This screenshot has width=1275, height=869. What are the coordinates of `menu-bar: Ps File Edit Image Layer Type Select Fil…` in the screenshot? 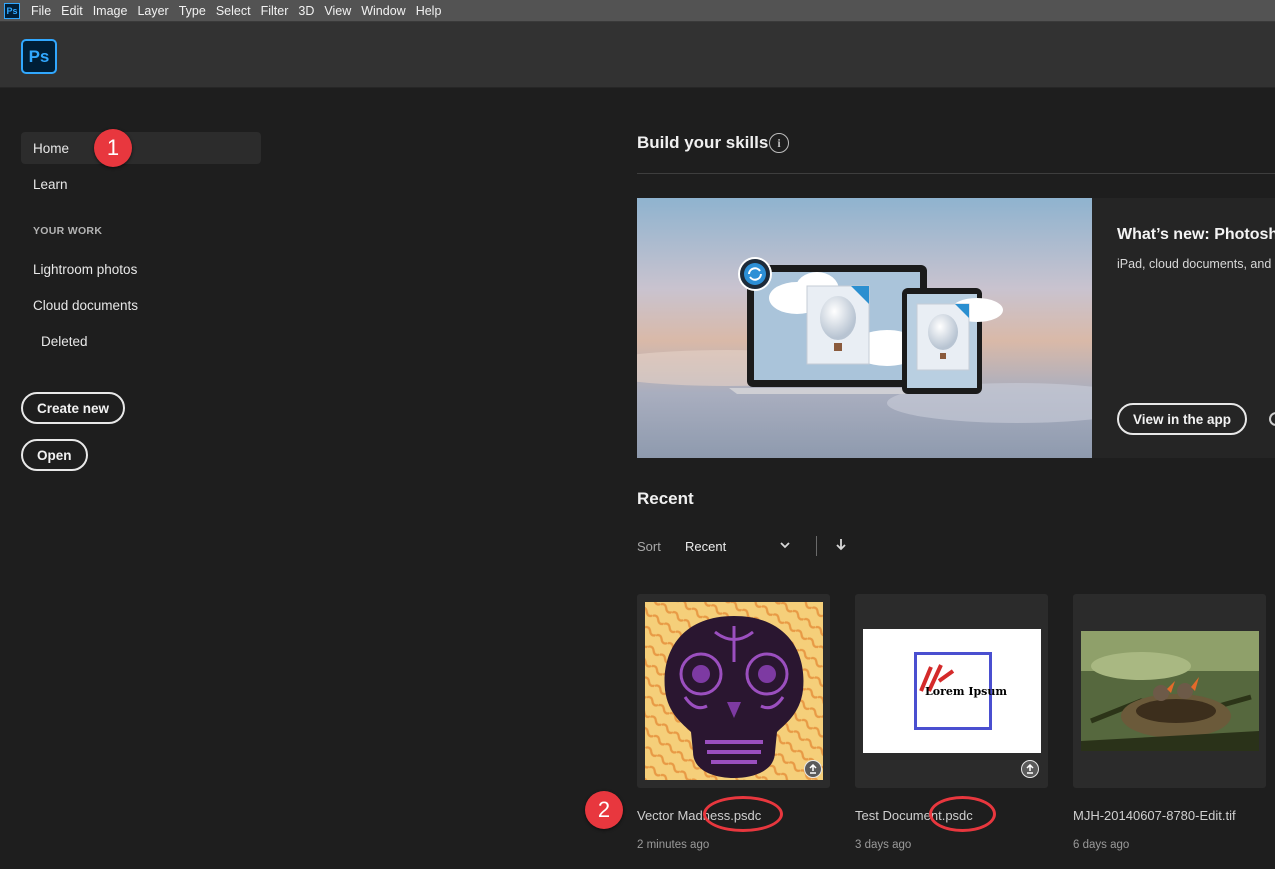 It's located at (637, 11).